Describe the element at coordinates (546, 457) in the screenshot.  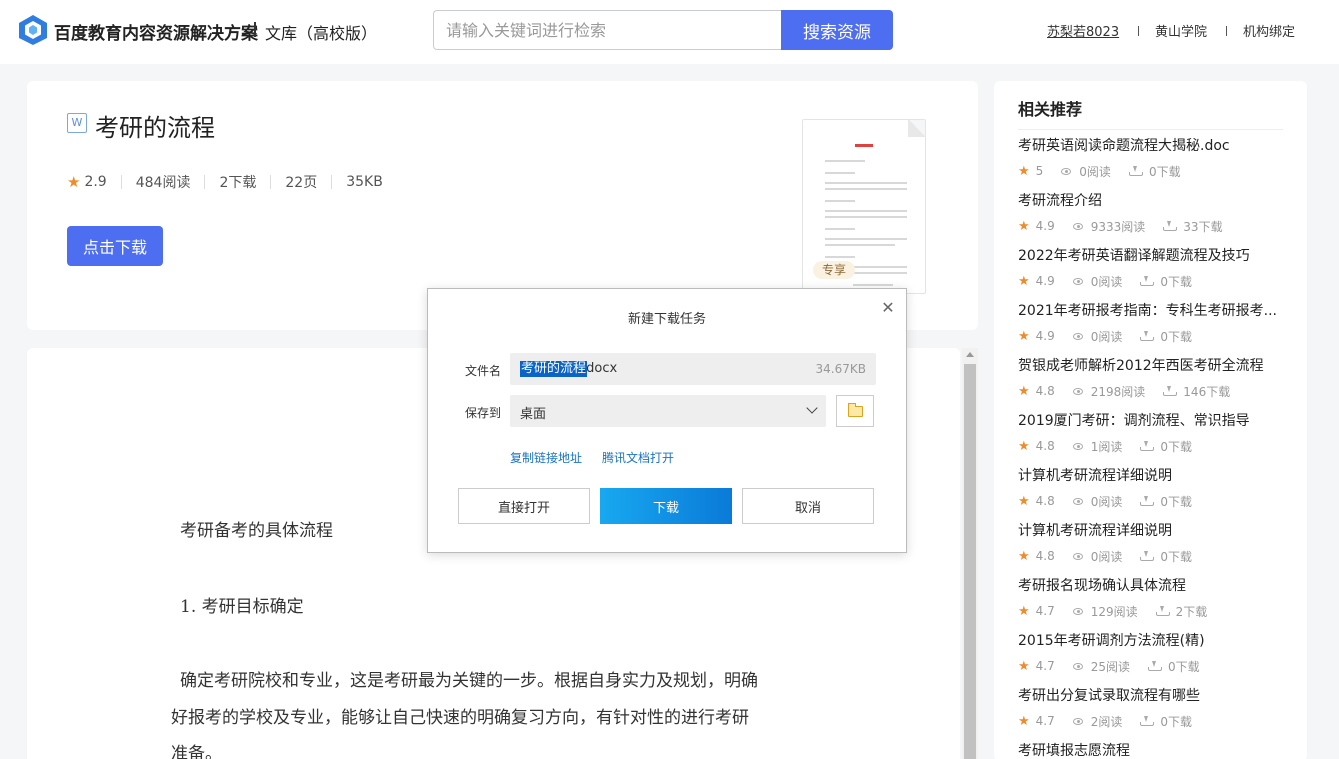
I see `copy-link-button: 复制链接地址` at that location.